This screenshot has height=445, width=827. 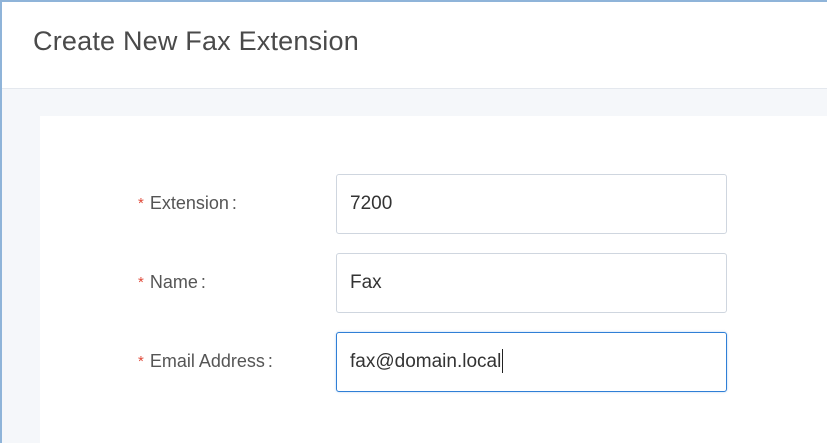 I want to click on email-input-value: fax@domain.local, so click(x=426, y=361).